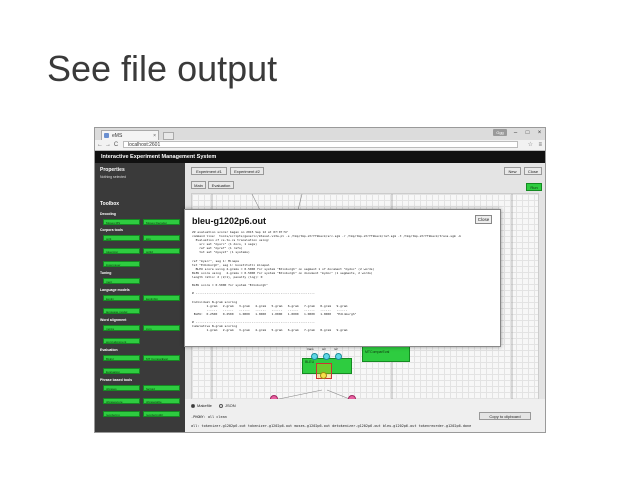 The image size is (638, 478). What do you see at coordinates (377, 352) in the screenshot?
I see `mtcompareval-node-label: MTComparEval` at bounding box center [377, 352].